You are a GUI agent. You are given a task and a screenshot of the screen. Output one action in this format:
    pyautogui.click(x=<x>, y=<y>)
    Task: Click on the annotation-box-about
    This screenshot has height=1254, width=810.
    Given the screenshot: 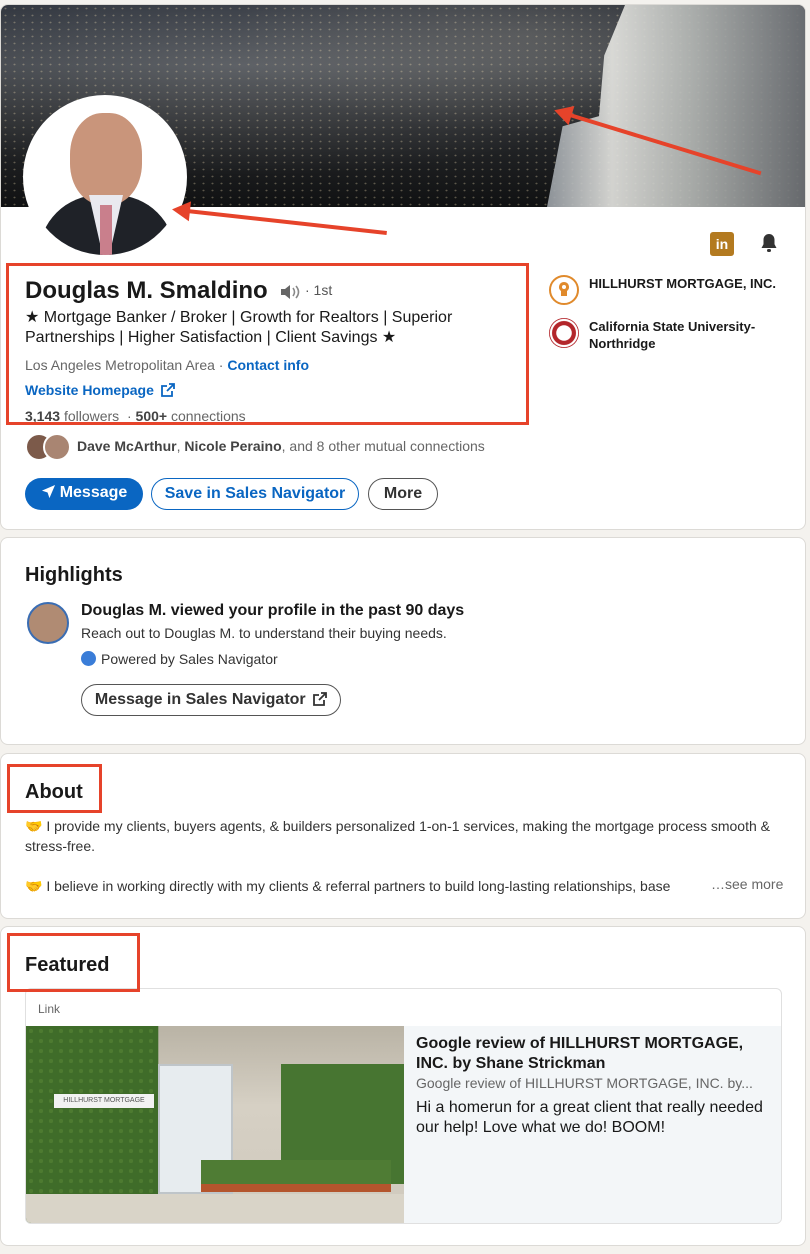 What is the action you would take?
    pyautogui.click(x=54, y=788)
    